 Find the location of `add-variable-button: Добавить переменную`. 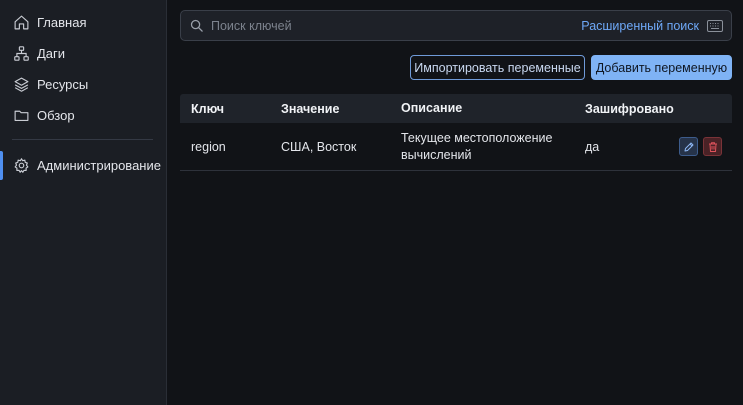

add-variable-button: Добавить переменную is located at coordinates (661, 67).